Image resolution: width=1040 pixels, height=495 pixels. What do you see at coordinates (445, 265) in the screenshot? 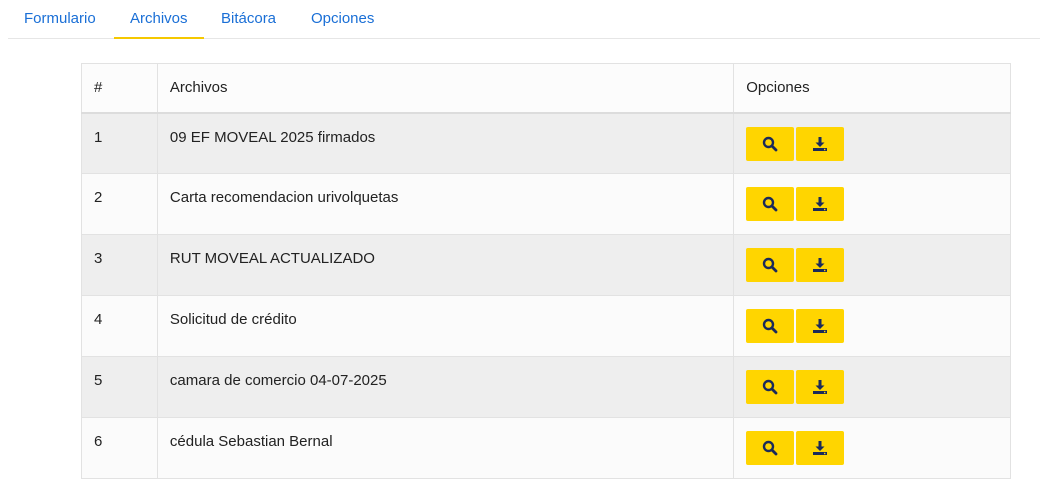
I see `file-name: RUT MOVEAL ACTUALIZADO` at bounding box center [445, 265].